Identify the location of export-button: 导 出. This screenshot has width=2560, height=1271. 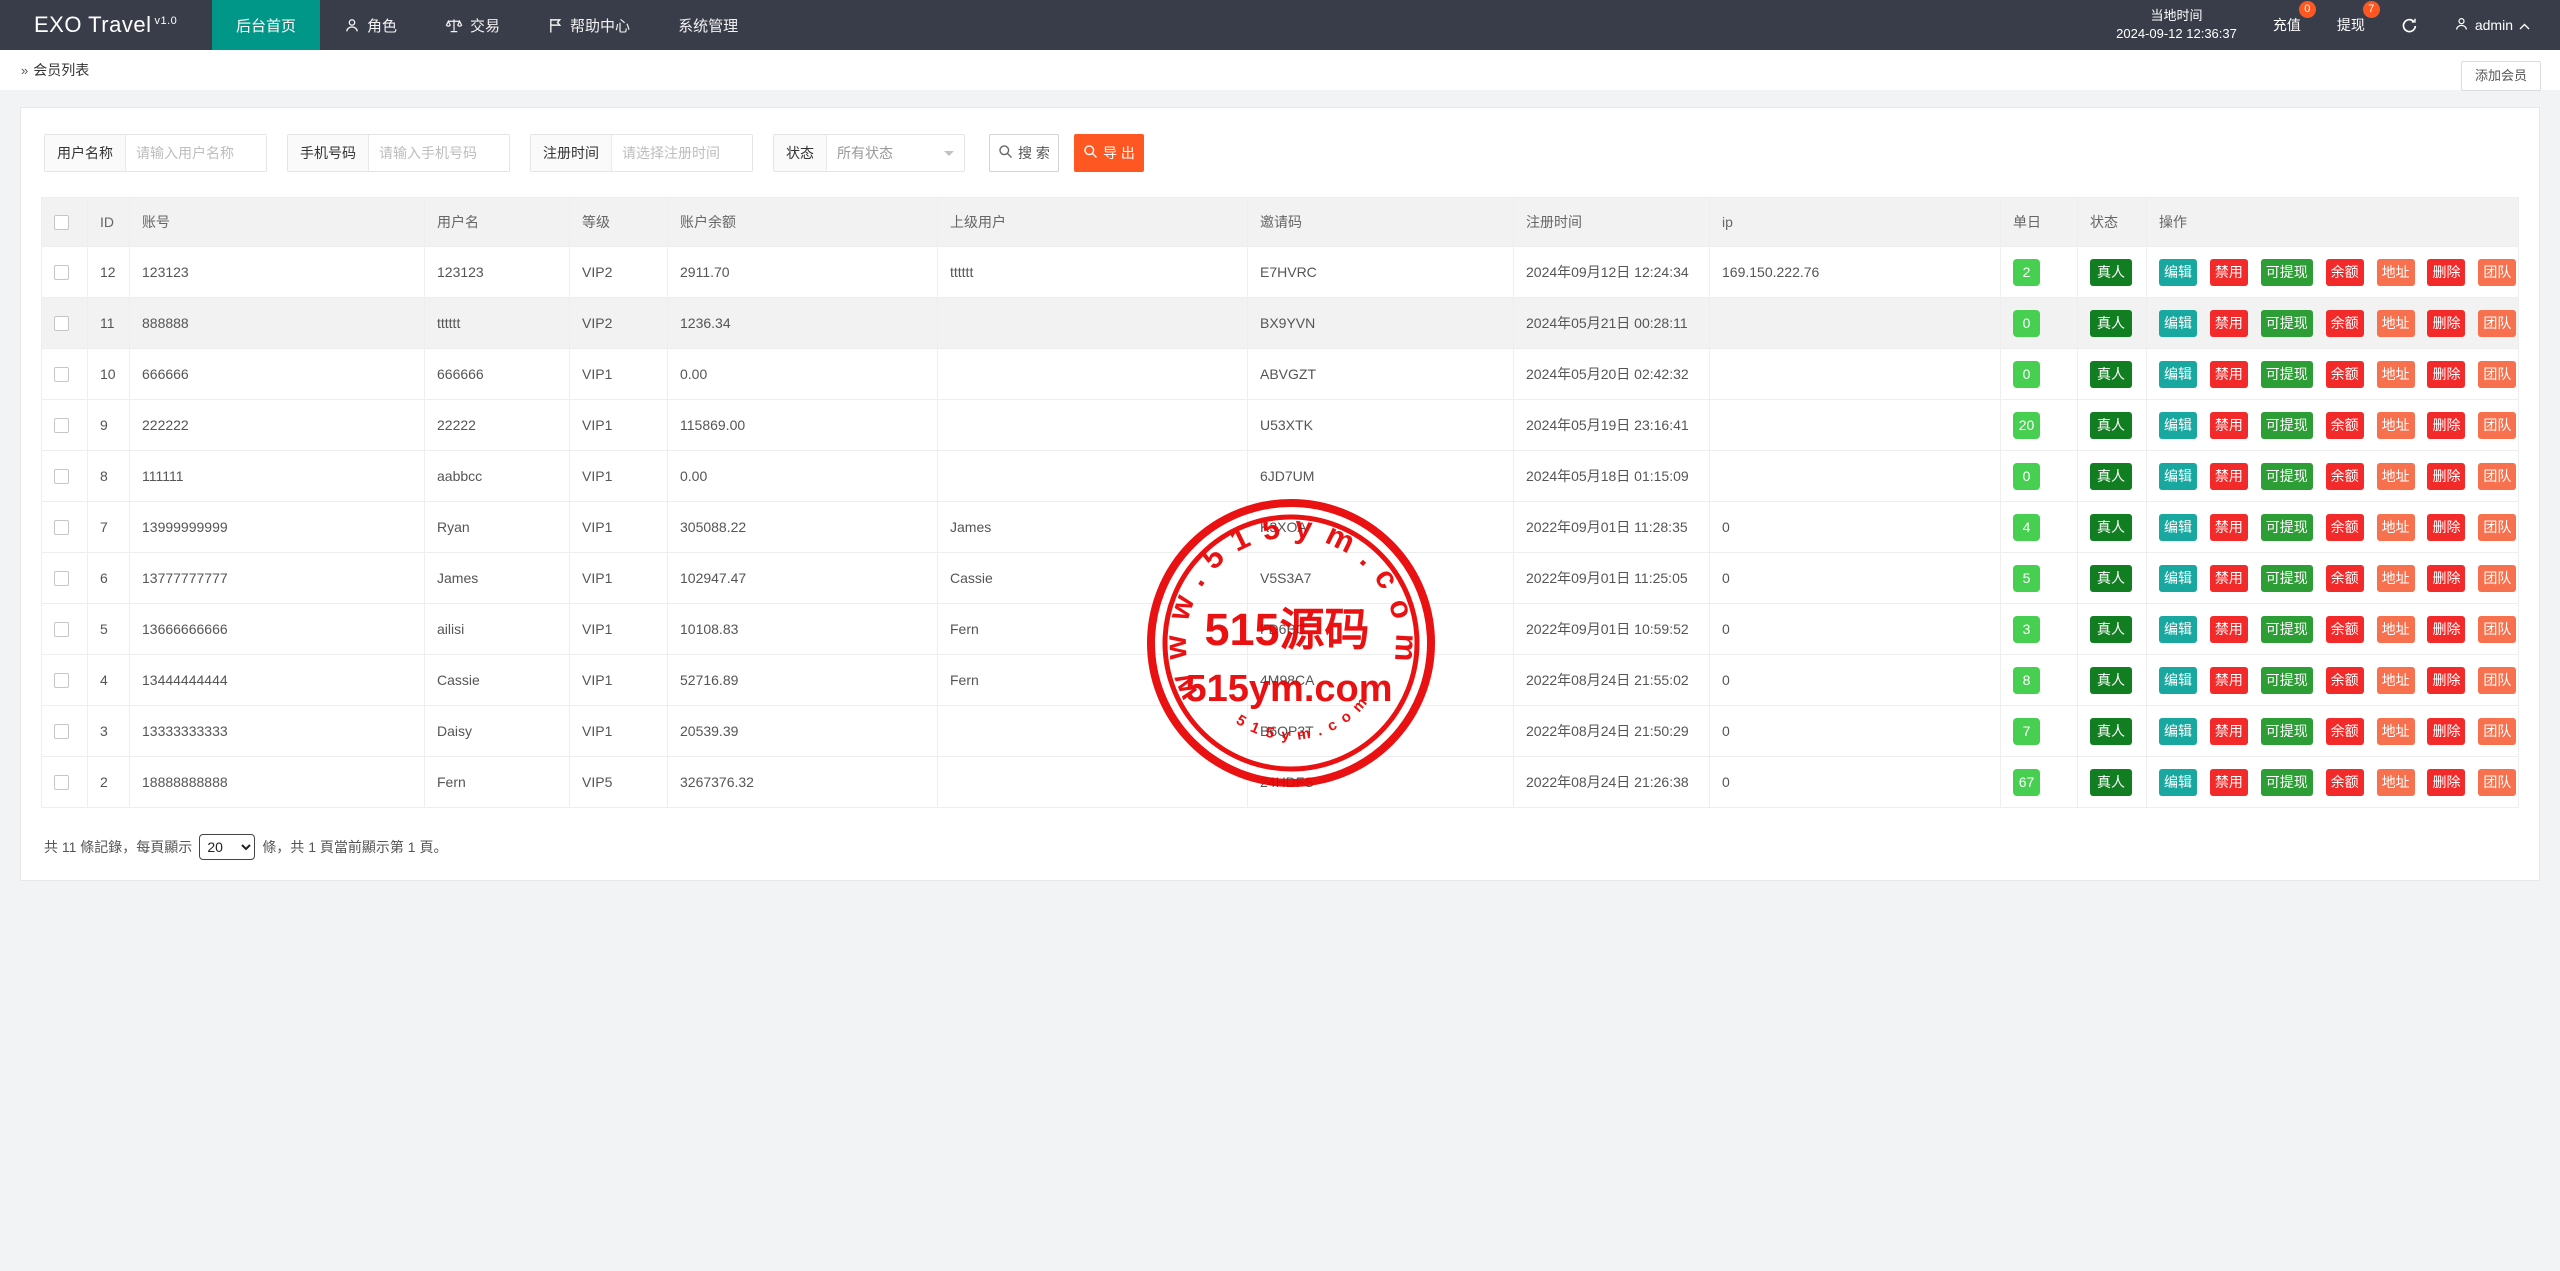
(1109, 153).